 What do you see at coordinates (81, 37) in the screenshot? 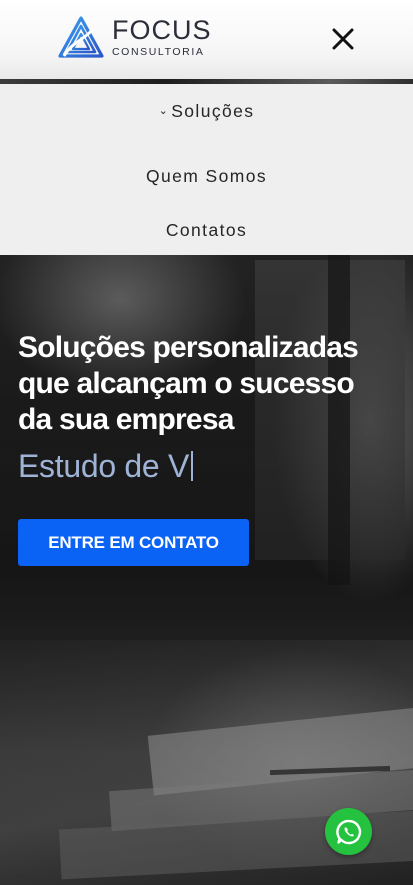
I see `logo-mark-icon` at bounding box center [81, 37].